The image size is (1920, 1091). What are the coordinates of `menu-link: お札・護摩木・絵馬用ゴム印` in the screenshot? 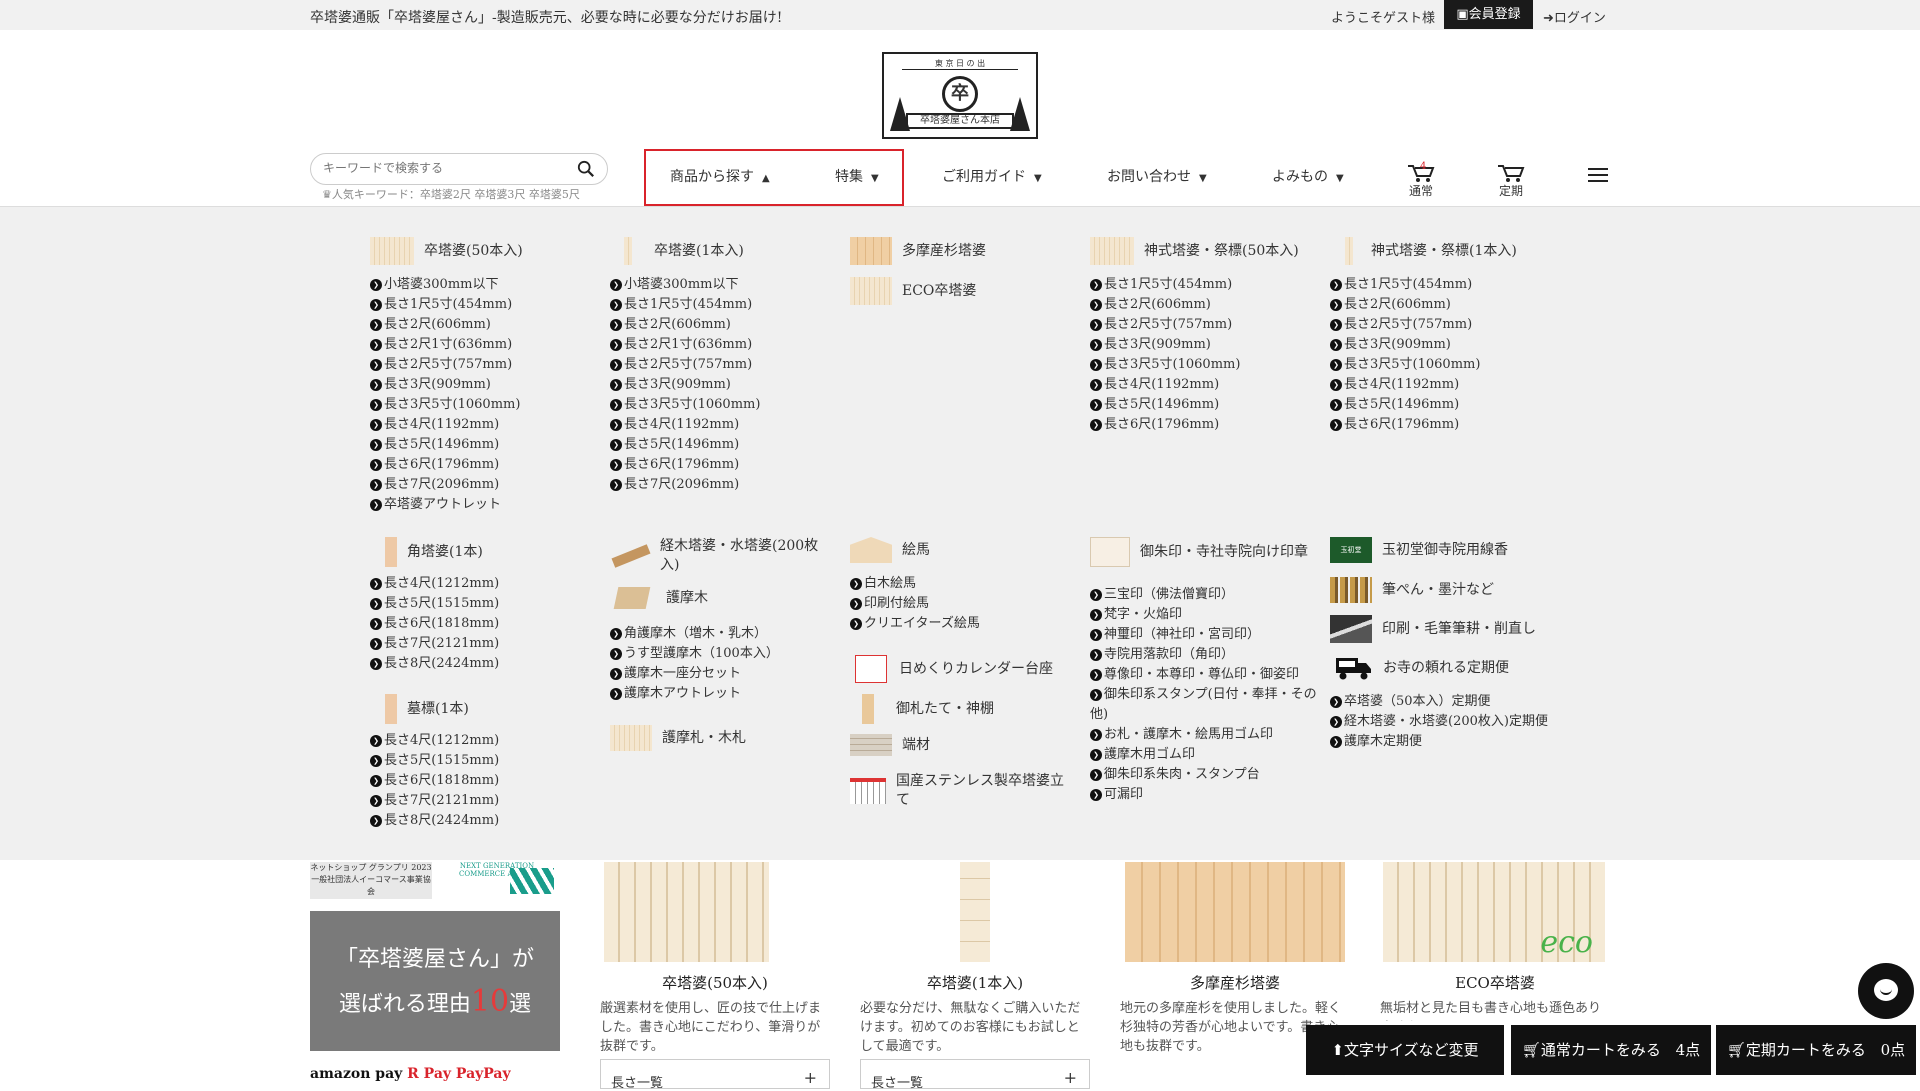 It's located at (1205, 735).